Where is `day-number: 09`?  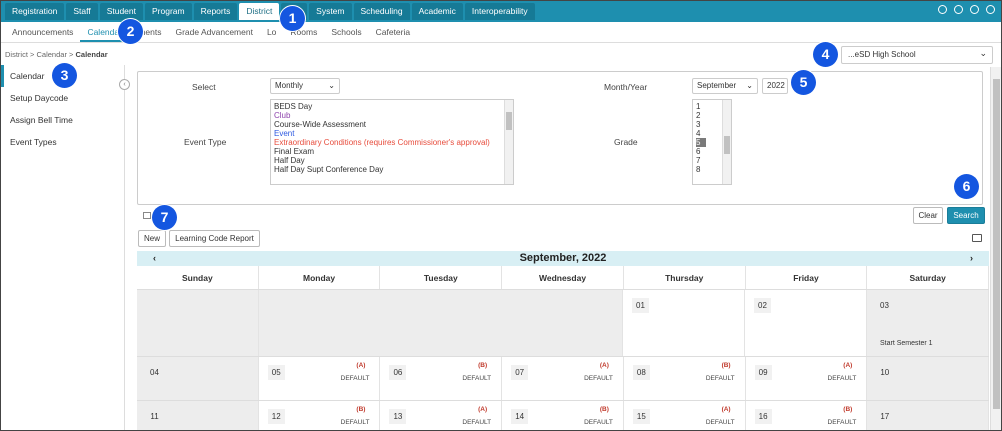
day-number: 09 is located at coordinates (763, 372).